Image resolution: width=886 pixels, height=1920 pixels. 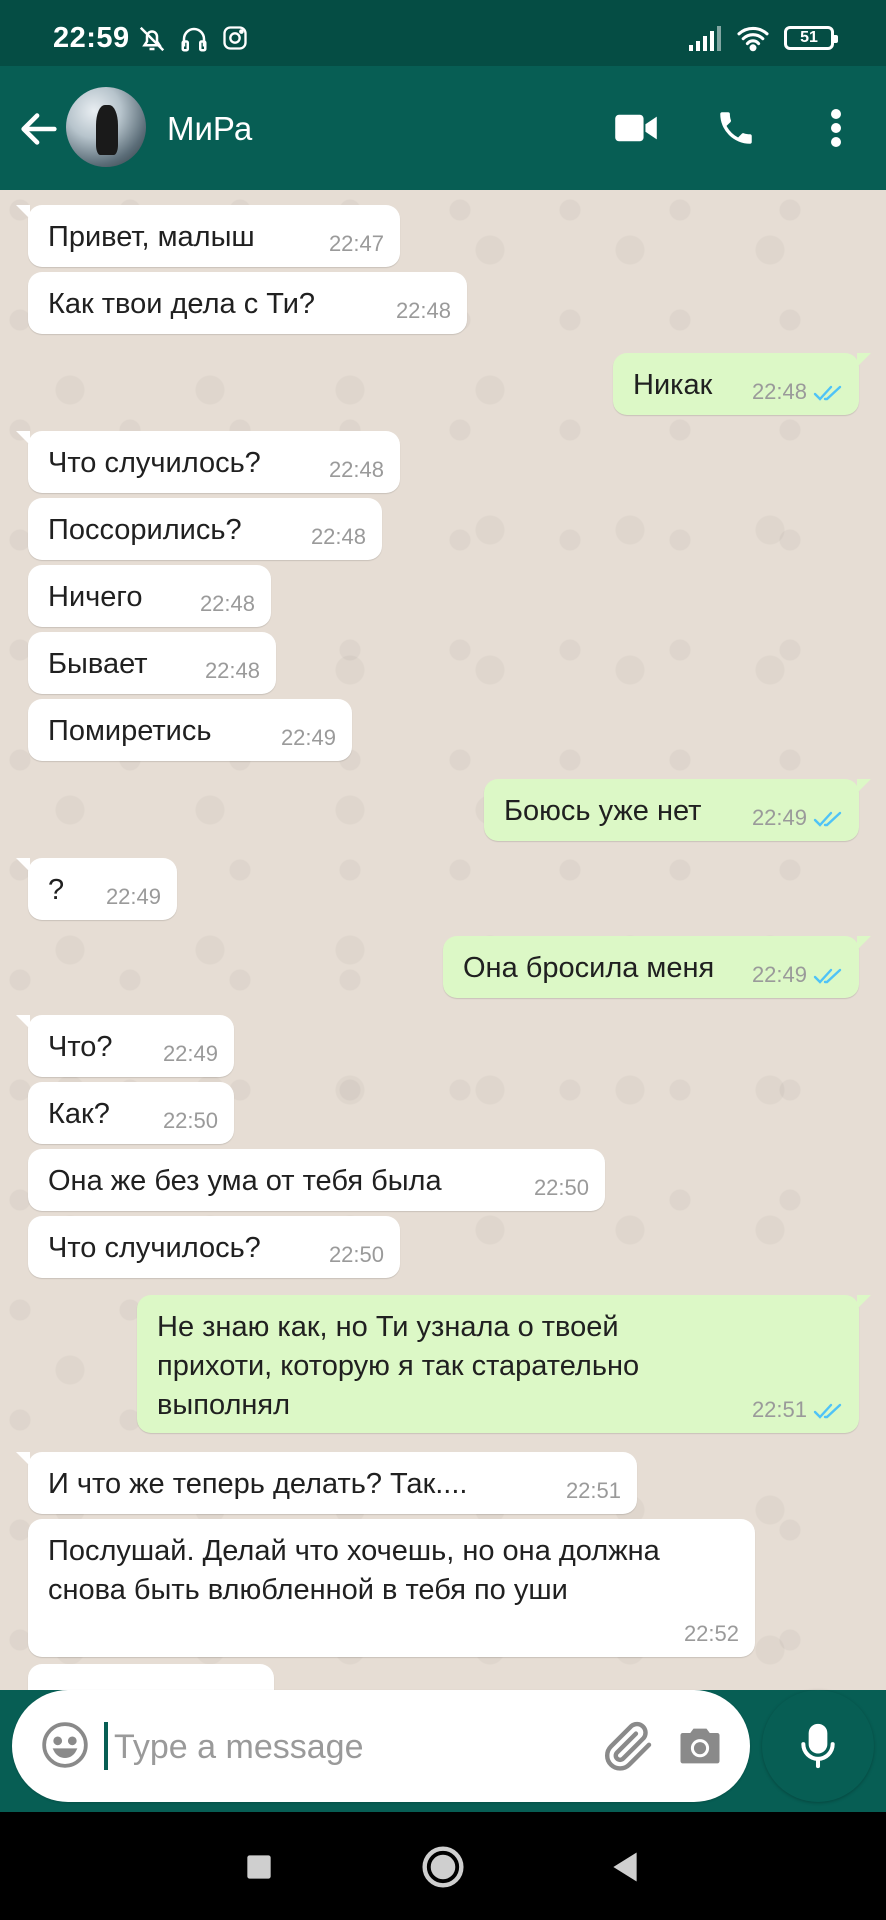 What do you see at coordinates (742, 384) in the screenshot?
I see `message-bubble: Никак 22:48` at bounding box center [742, 384].